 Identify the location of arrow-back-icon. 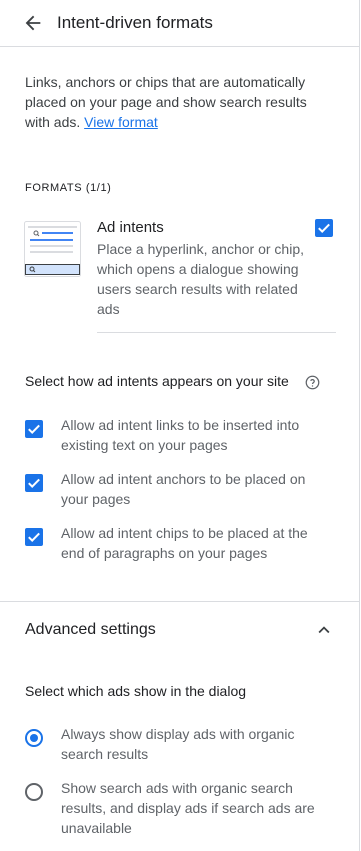
(33, 23).